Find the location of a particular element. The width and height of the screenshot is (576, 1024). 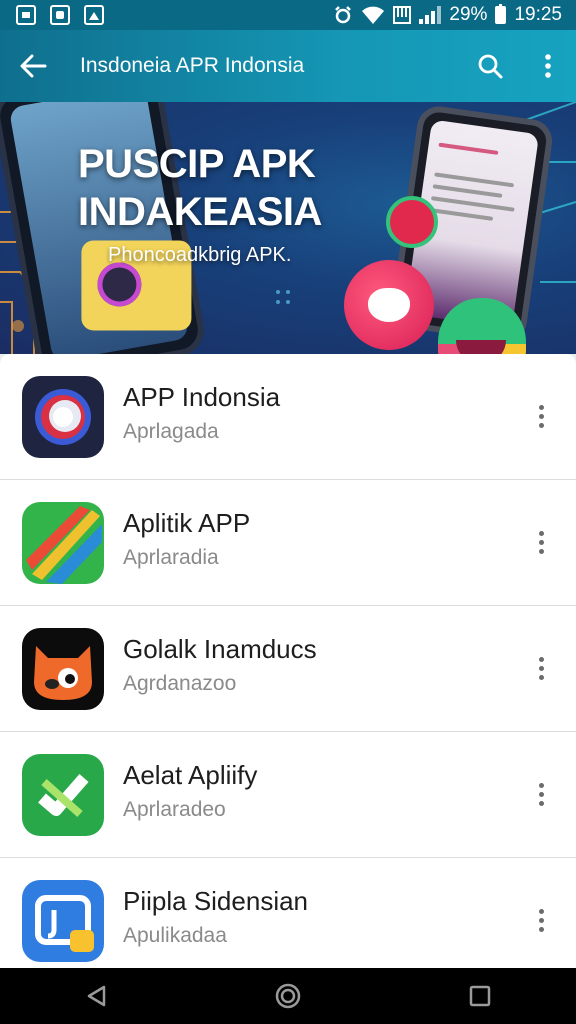

list-item: APP Indonsia Aprlagada is located at coordinates (288, 417).